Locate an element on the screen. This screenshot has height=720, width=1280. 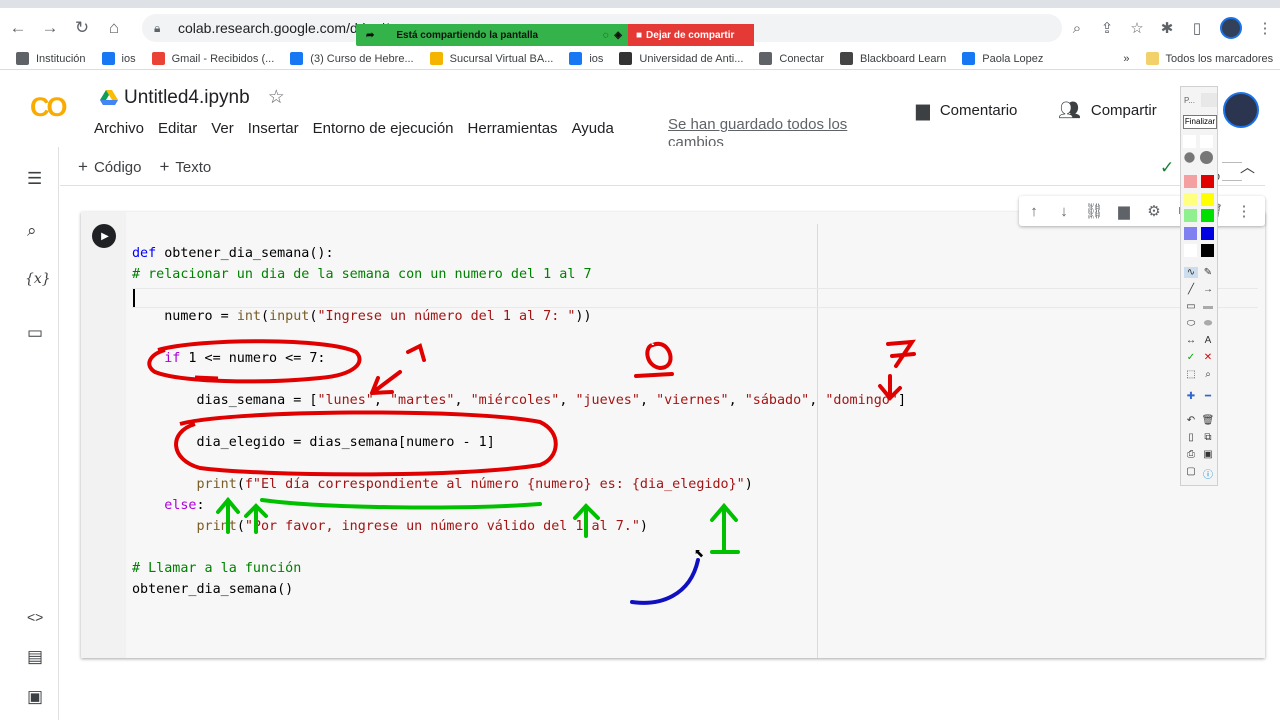
red-swatch is located at coordinates (1207, 181).